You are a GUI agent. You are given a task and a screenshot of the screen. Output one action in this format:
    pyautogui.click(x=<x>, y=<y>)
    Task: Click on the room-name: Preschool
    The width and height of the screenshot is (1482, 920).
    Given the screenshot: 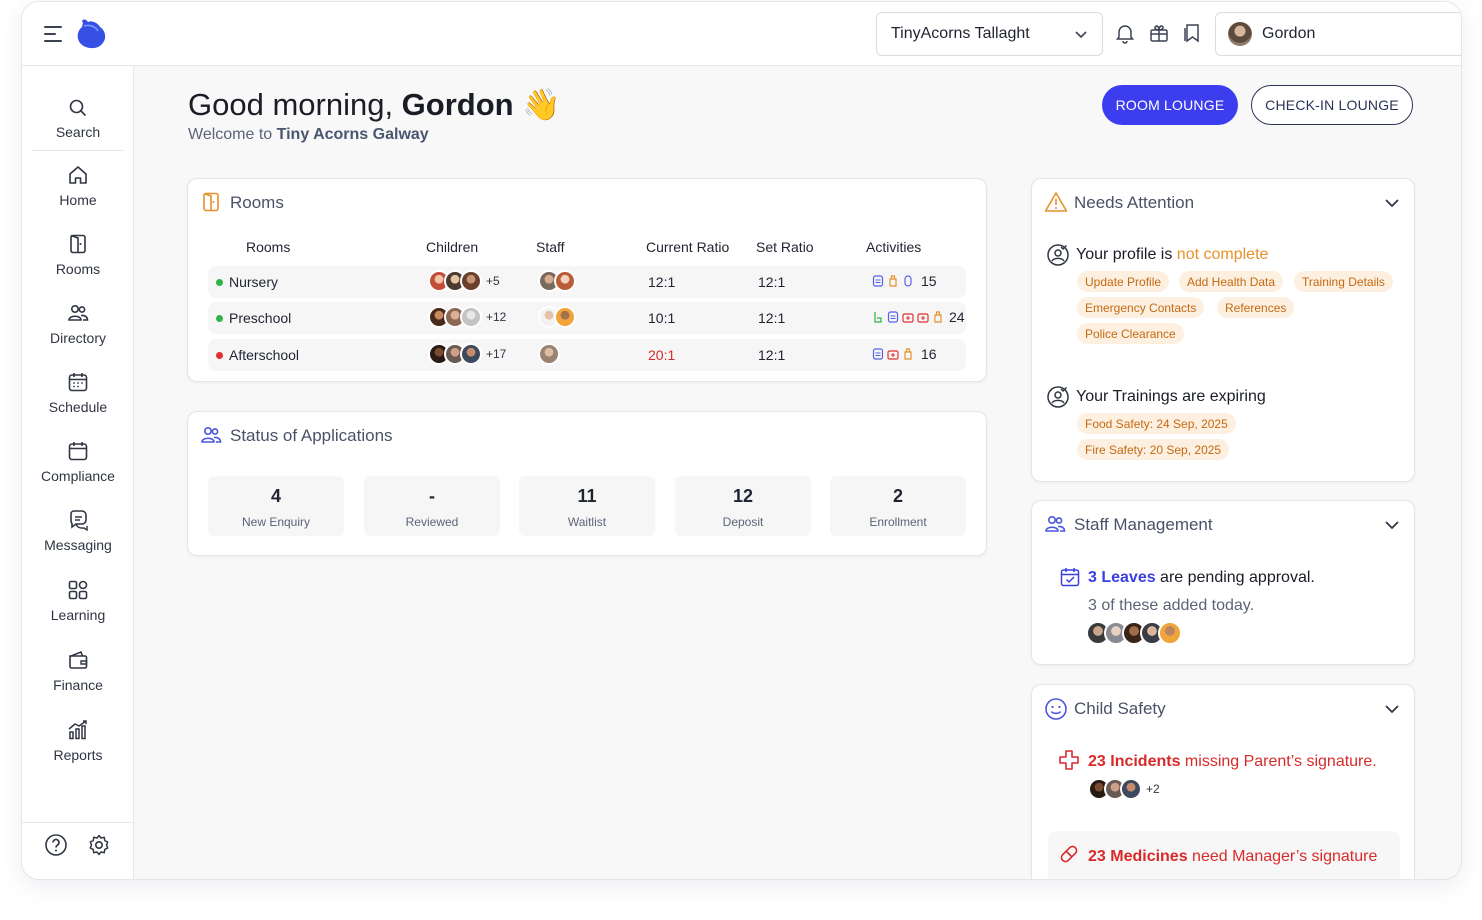 What is the action you would take?
    pyautogui.click(x=253, y=318)
    